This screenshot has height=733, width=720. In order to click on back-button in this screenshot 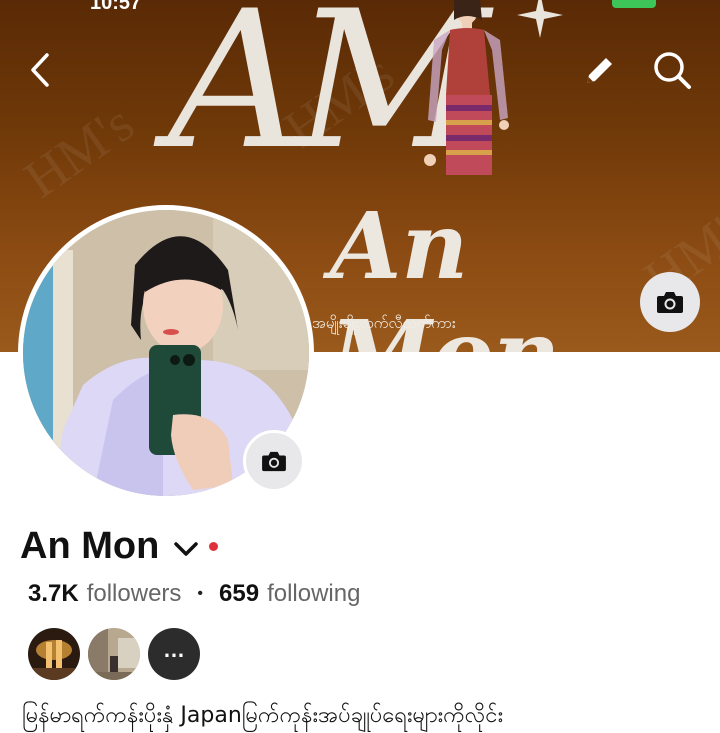, I will do `click(40, 70)`.